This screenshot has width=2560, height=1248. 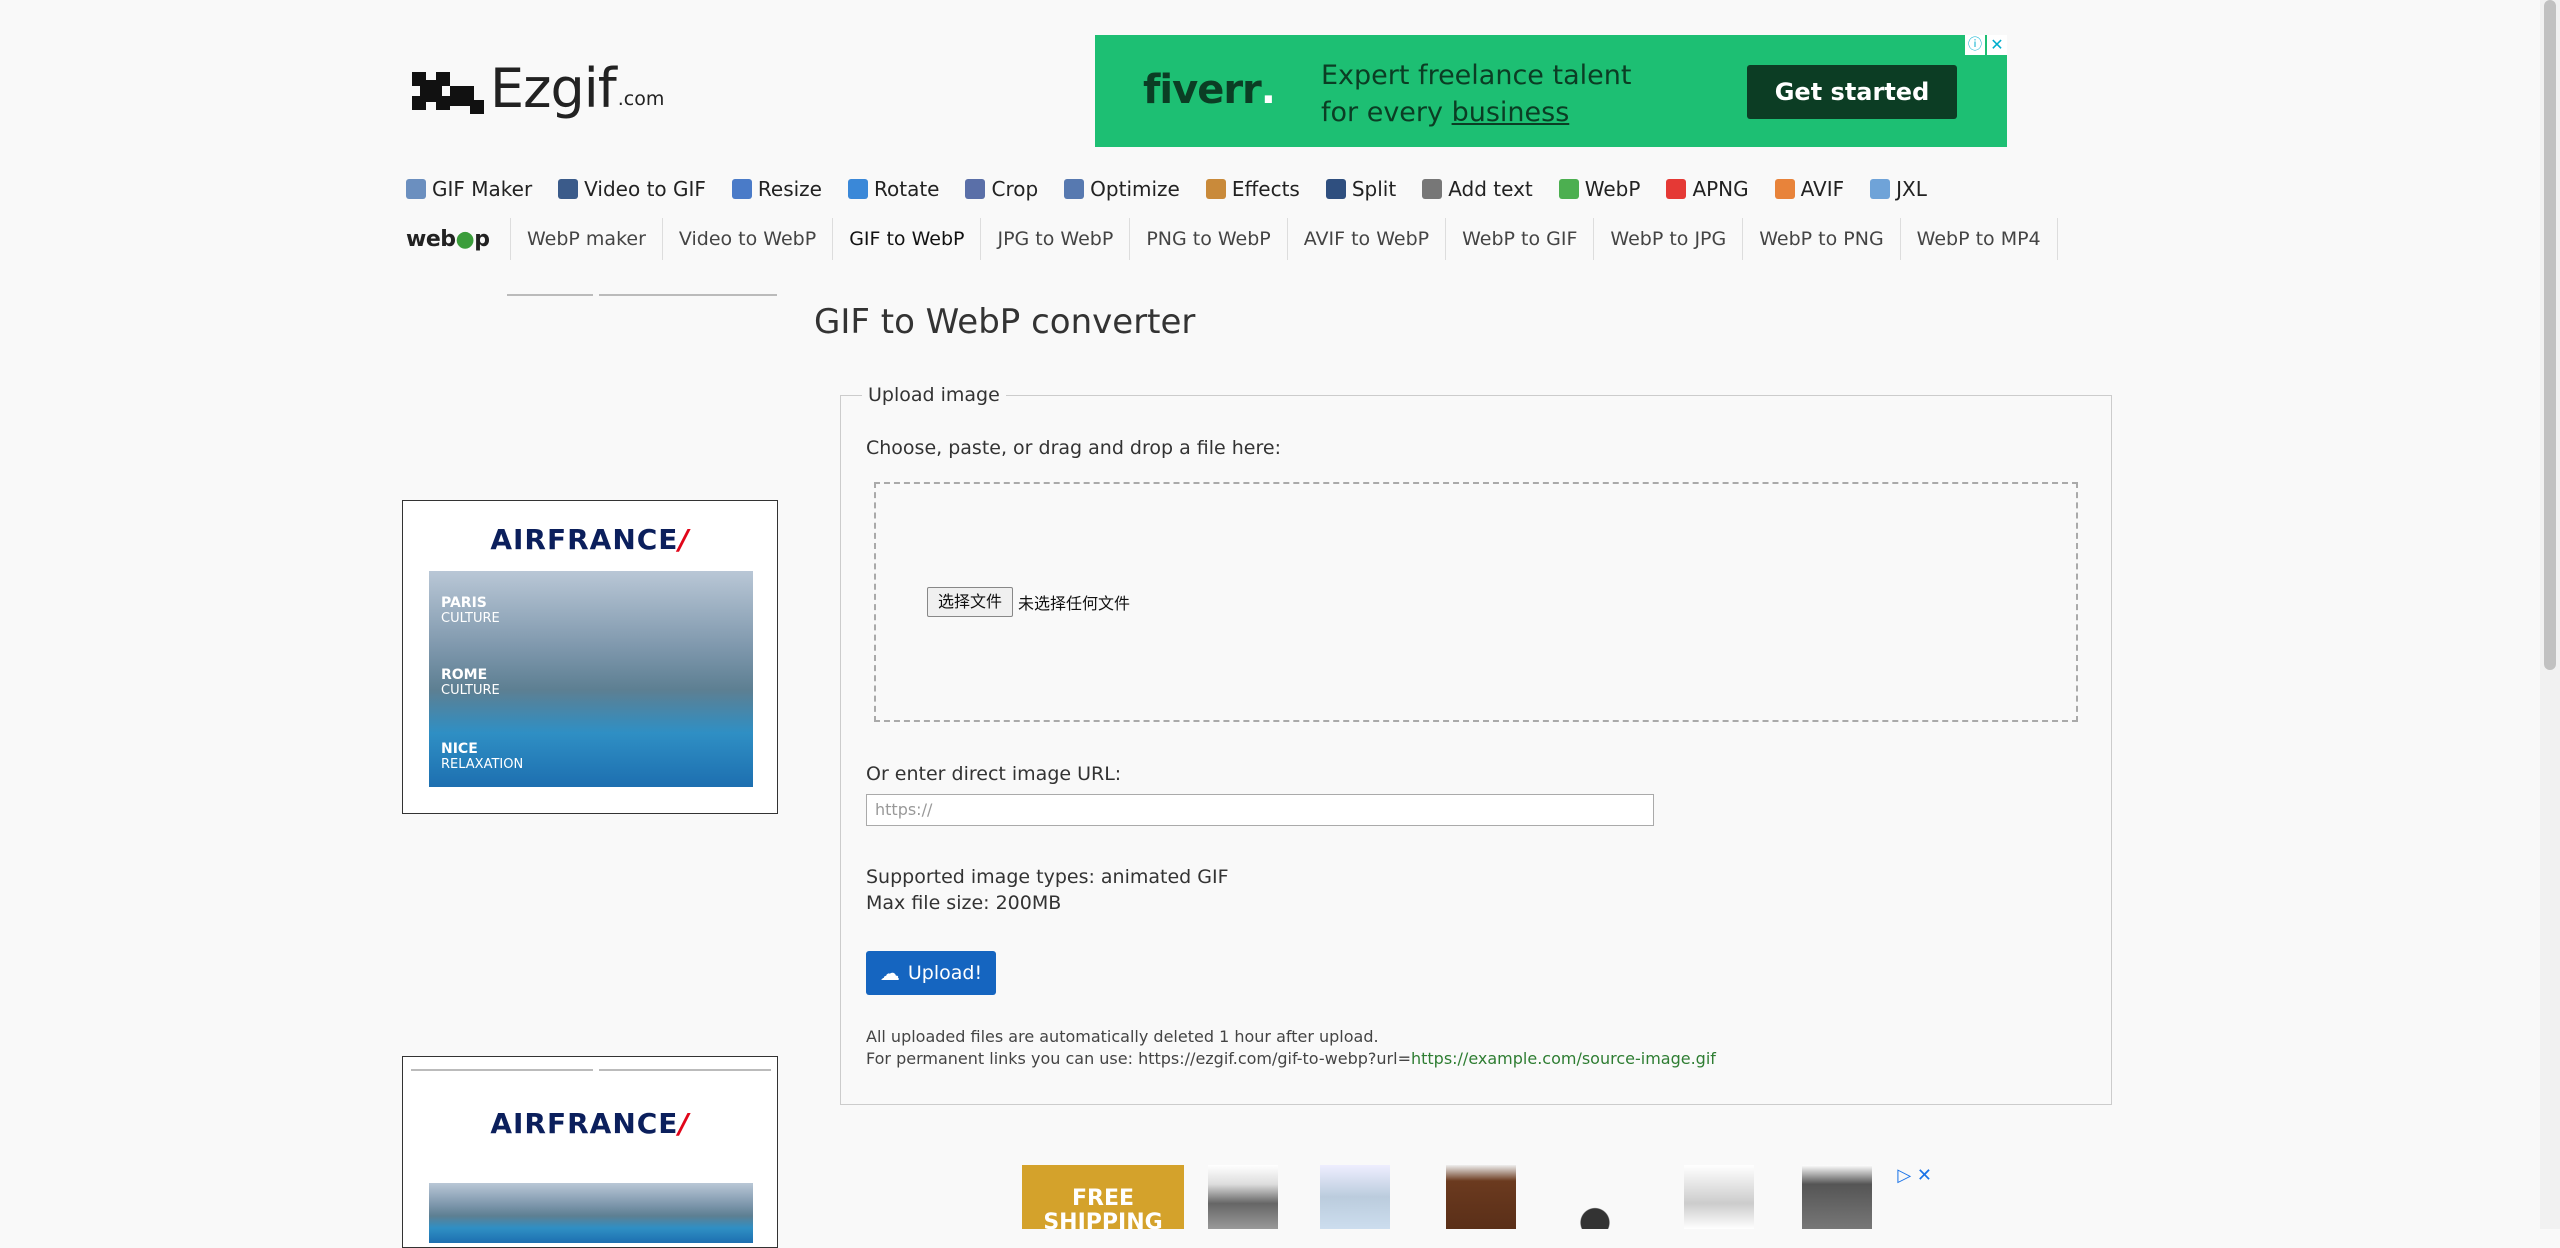 What do you see at coordinates (1074, 189) in the screenshot?
I see `optimize-icon` at bounding box center [1074, 189].